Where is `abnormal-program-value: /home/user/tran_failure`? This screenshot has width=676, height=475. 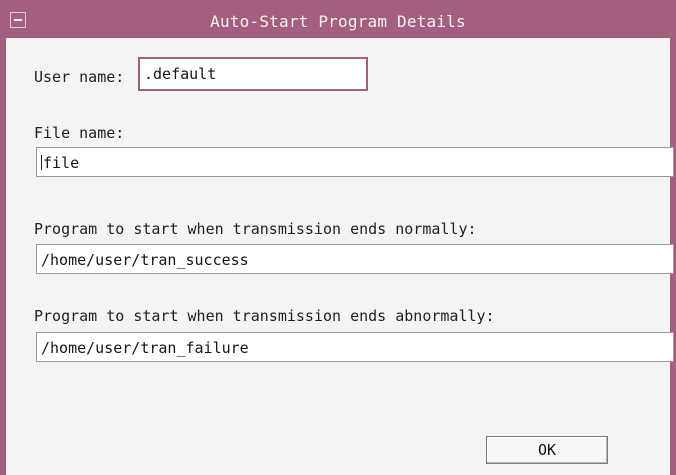
abnormal-program-value: /home/user/tran_failure is located at coordinates (145, 348).